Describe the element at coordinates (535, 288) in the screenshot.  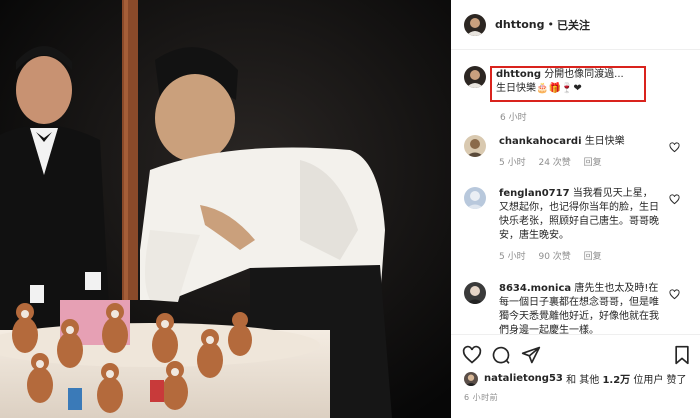
I see `comment-username: 8634.monica` at that location.